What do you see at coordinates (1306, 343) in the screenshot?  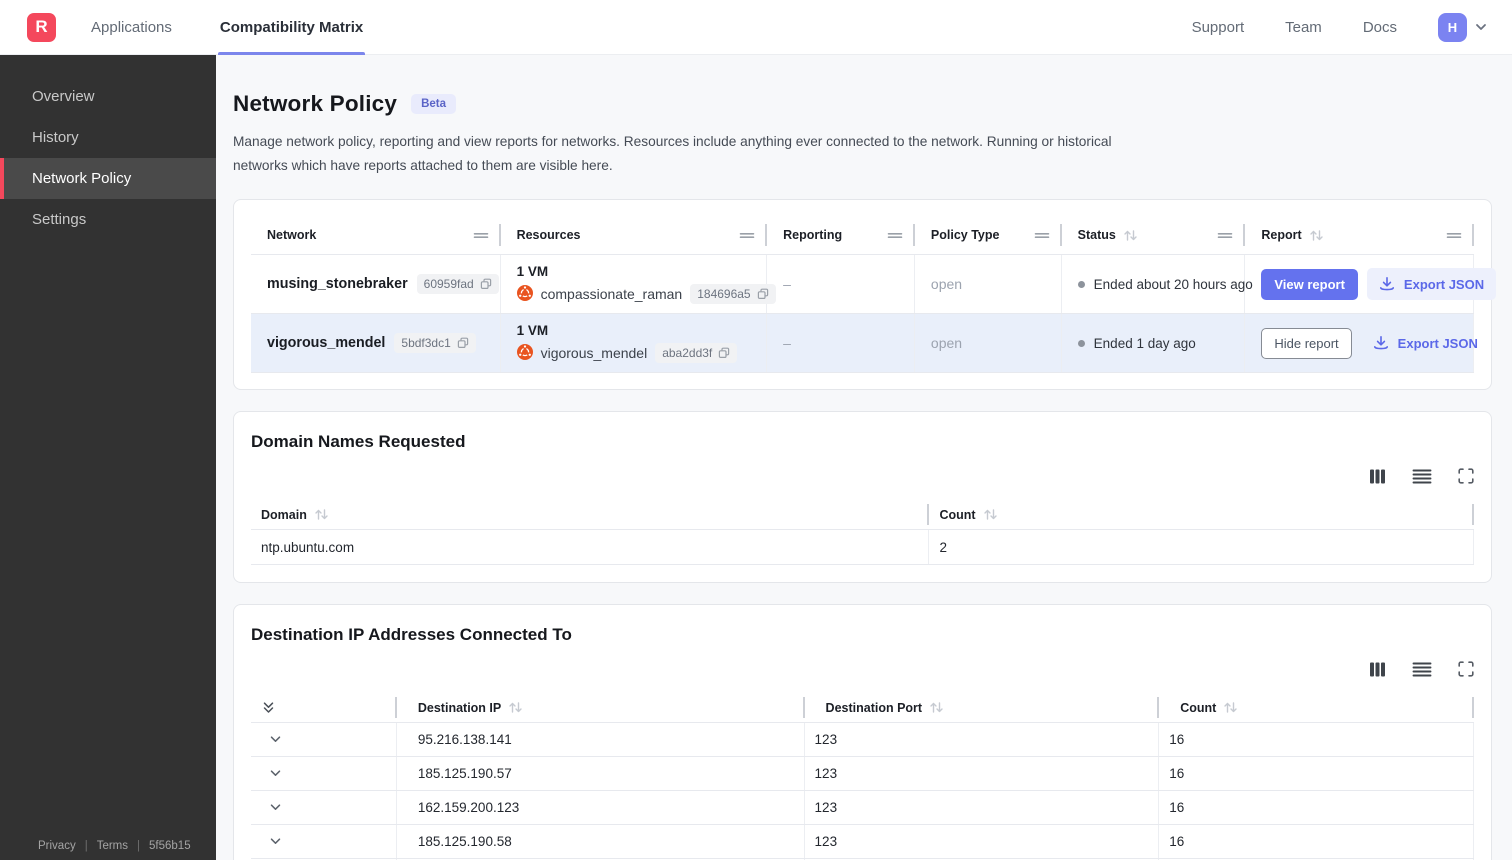 I see `report-button: Hide report` at bounding box center [1306, 343].